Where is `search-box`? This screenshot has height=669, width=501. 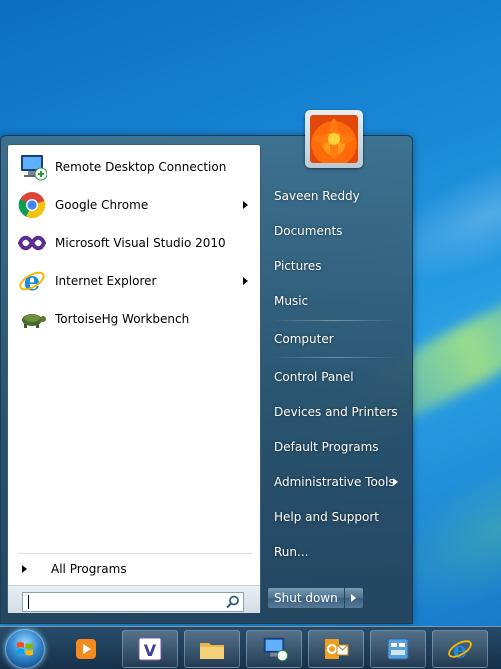 search-box is located at coordinates (133, 602).